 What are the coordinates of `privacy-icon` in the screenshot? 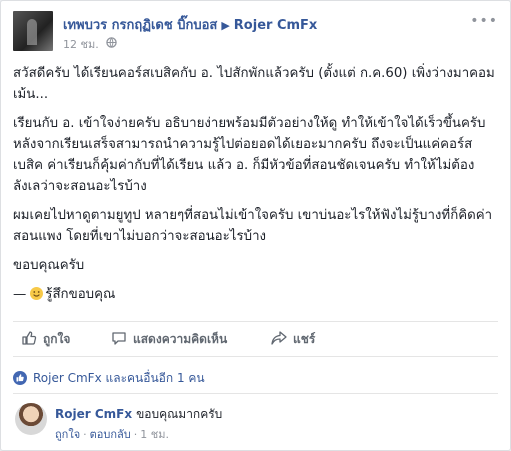 It's located at (111, 44).